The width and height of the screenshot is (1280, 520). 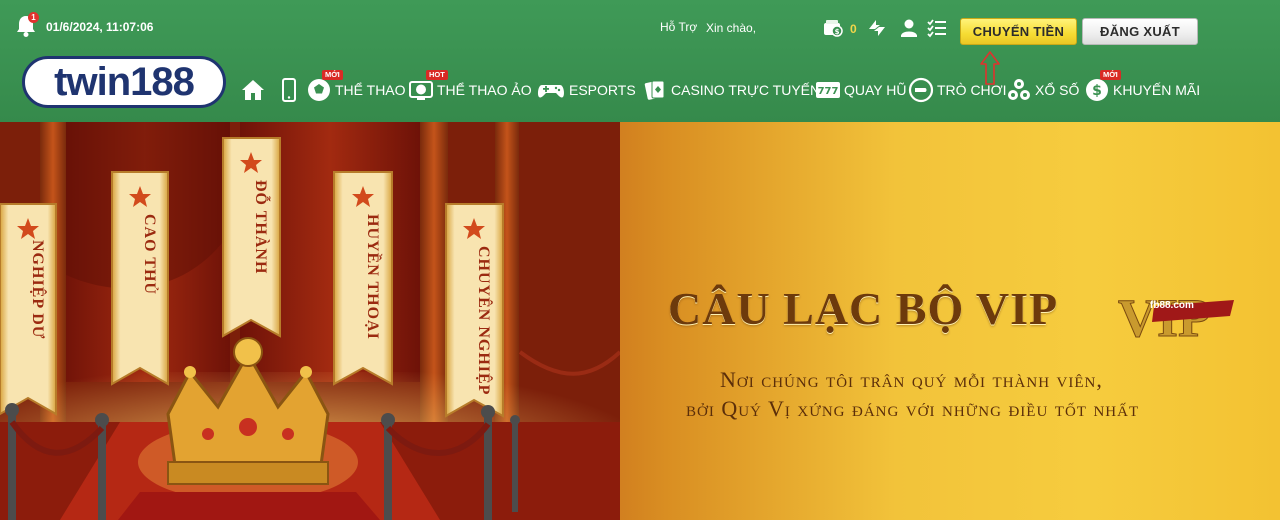 I want to click on support-link: Hỗ Trợ, so click(x=678, y=27).